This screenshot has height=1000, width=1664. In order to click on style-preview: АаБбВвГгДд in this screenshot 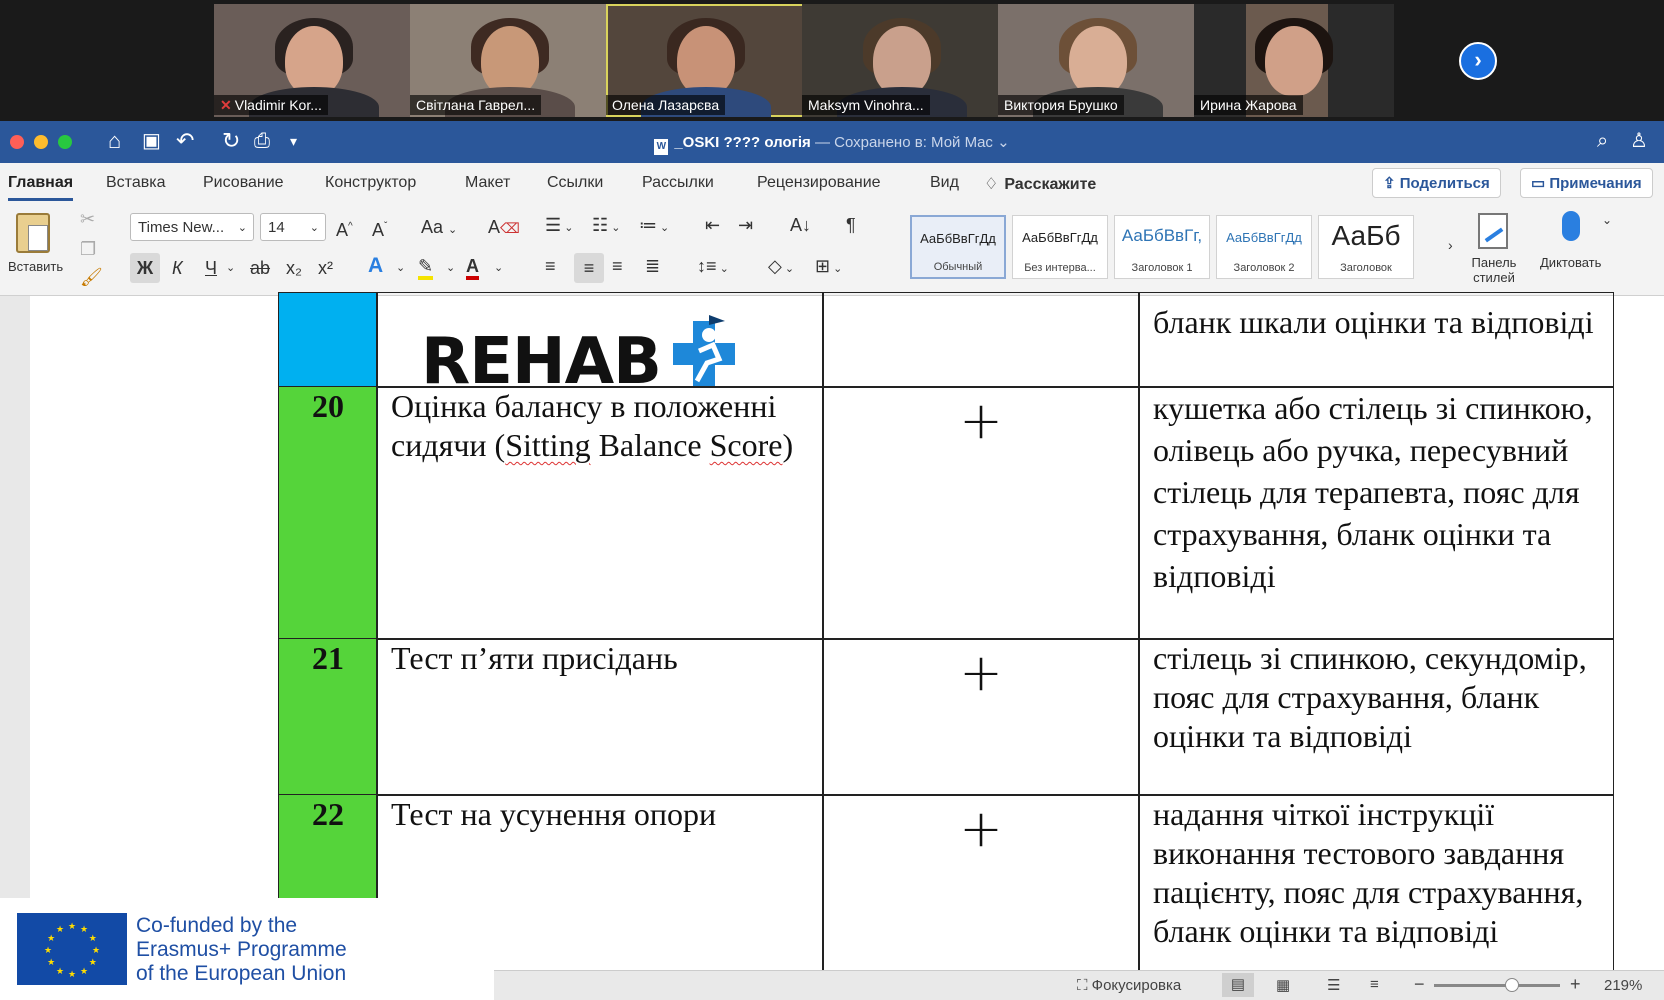, I will do `click(1060, 237)`.